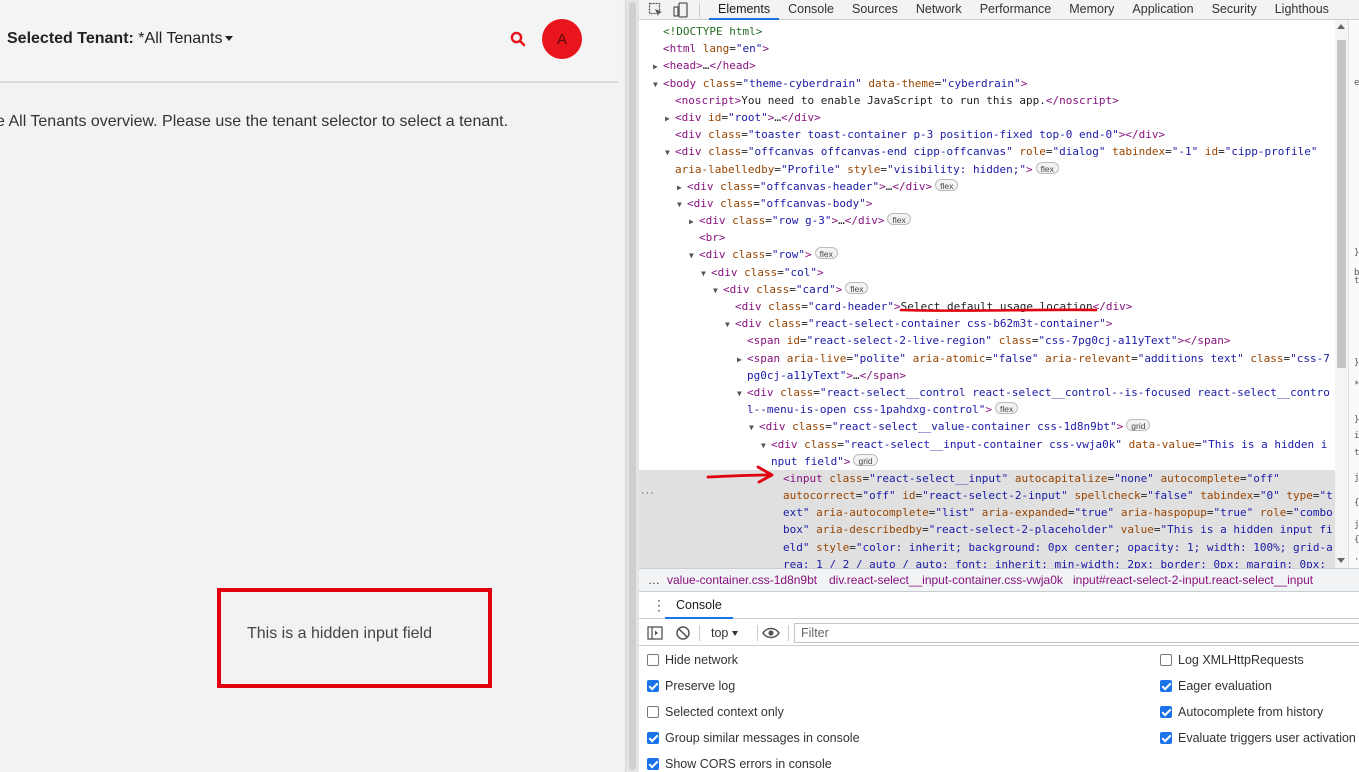 The height and width of the screenshot is (772, 1359). What do you see at coordinates (518, 39) in the screenshot?
I see `search-icon` at bounding box center [518, 39].